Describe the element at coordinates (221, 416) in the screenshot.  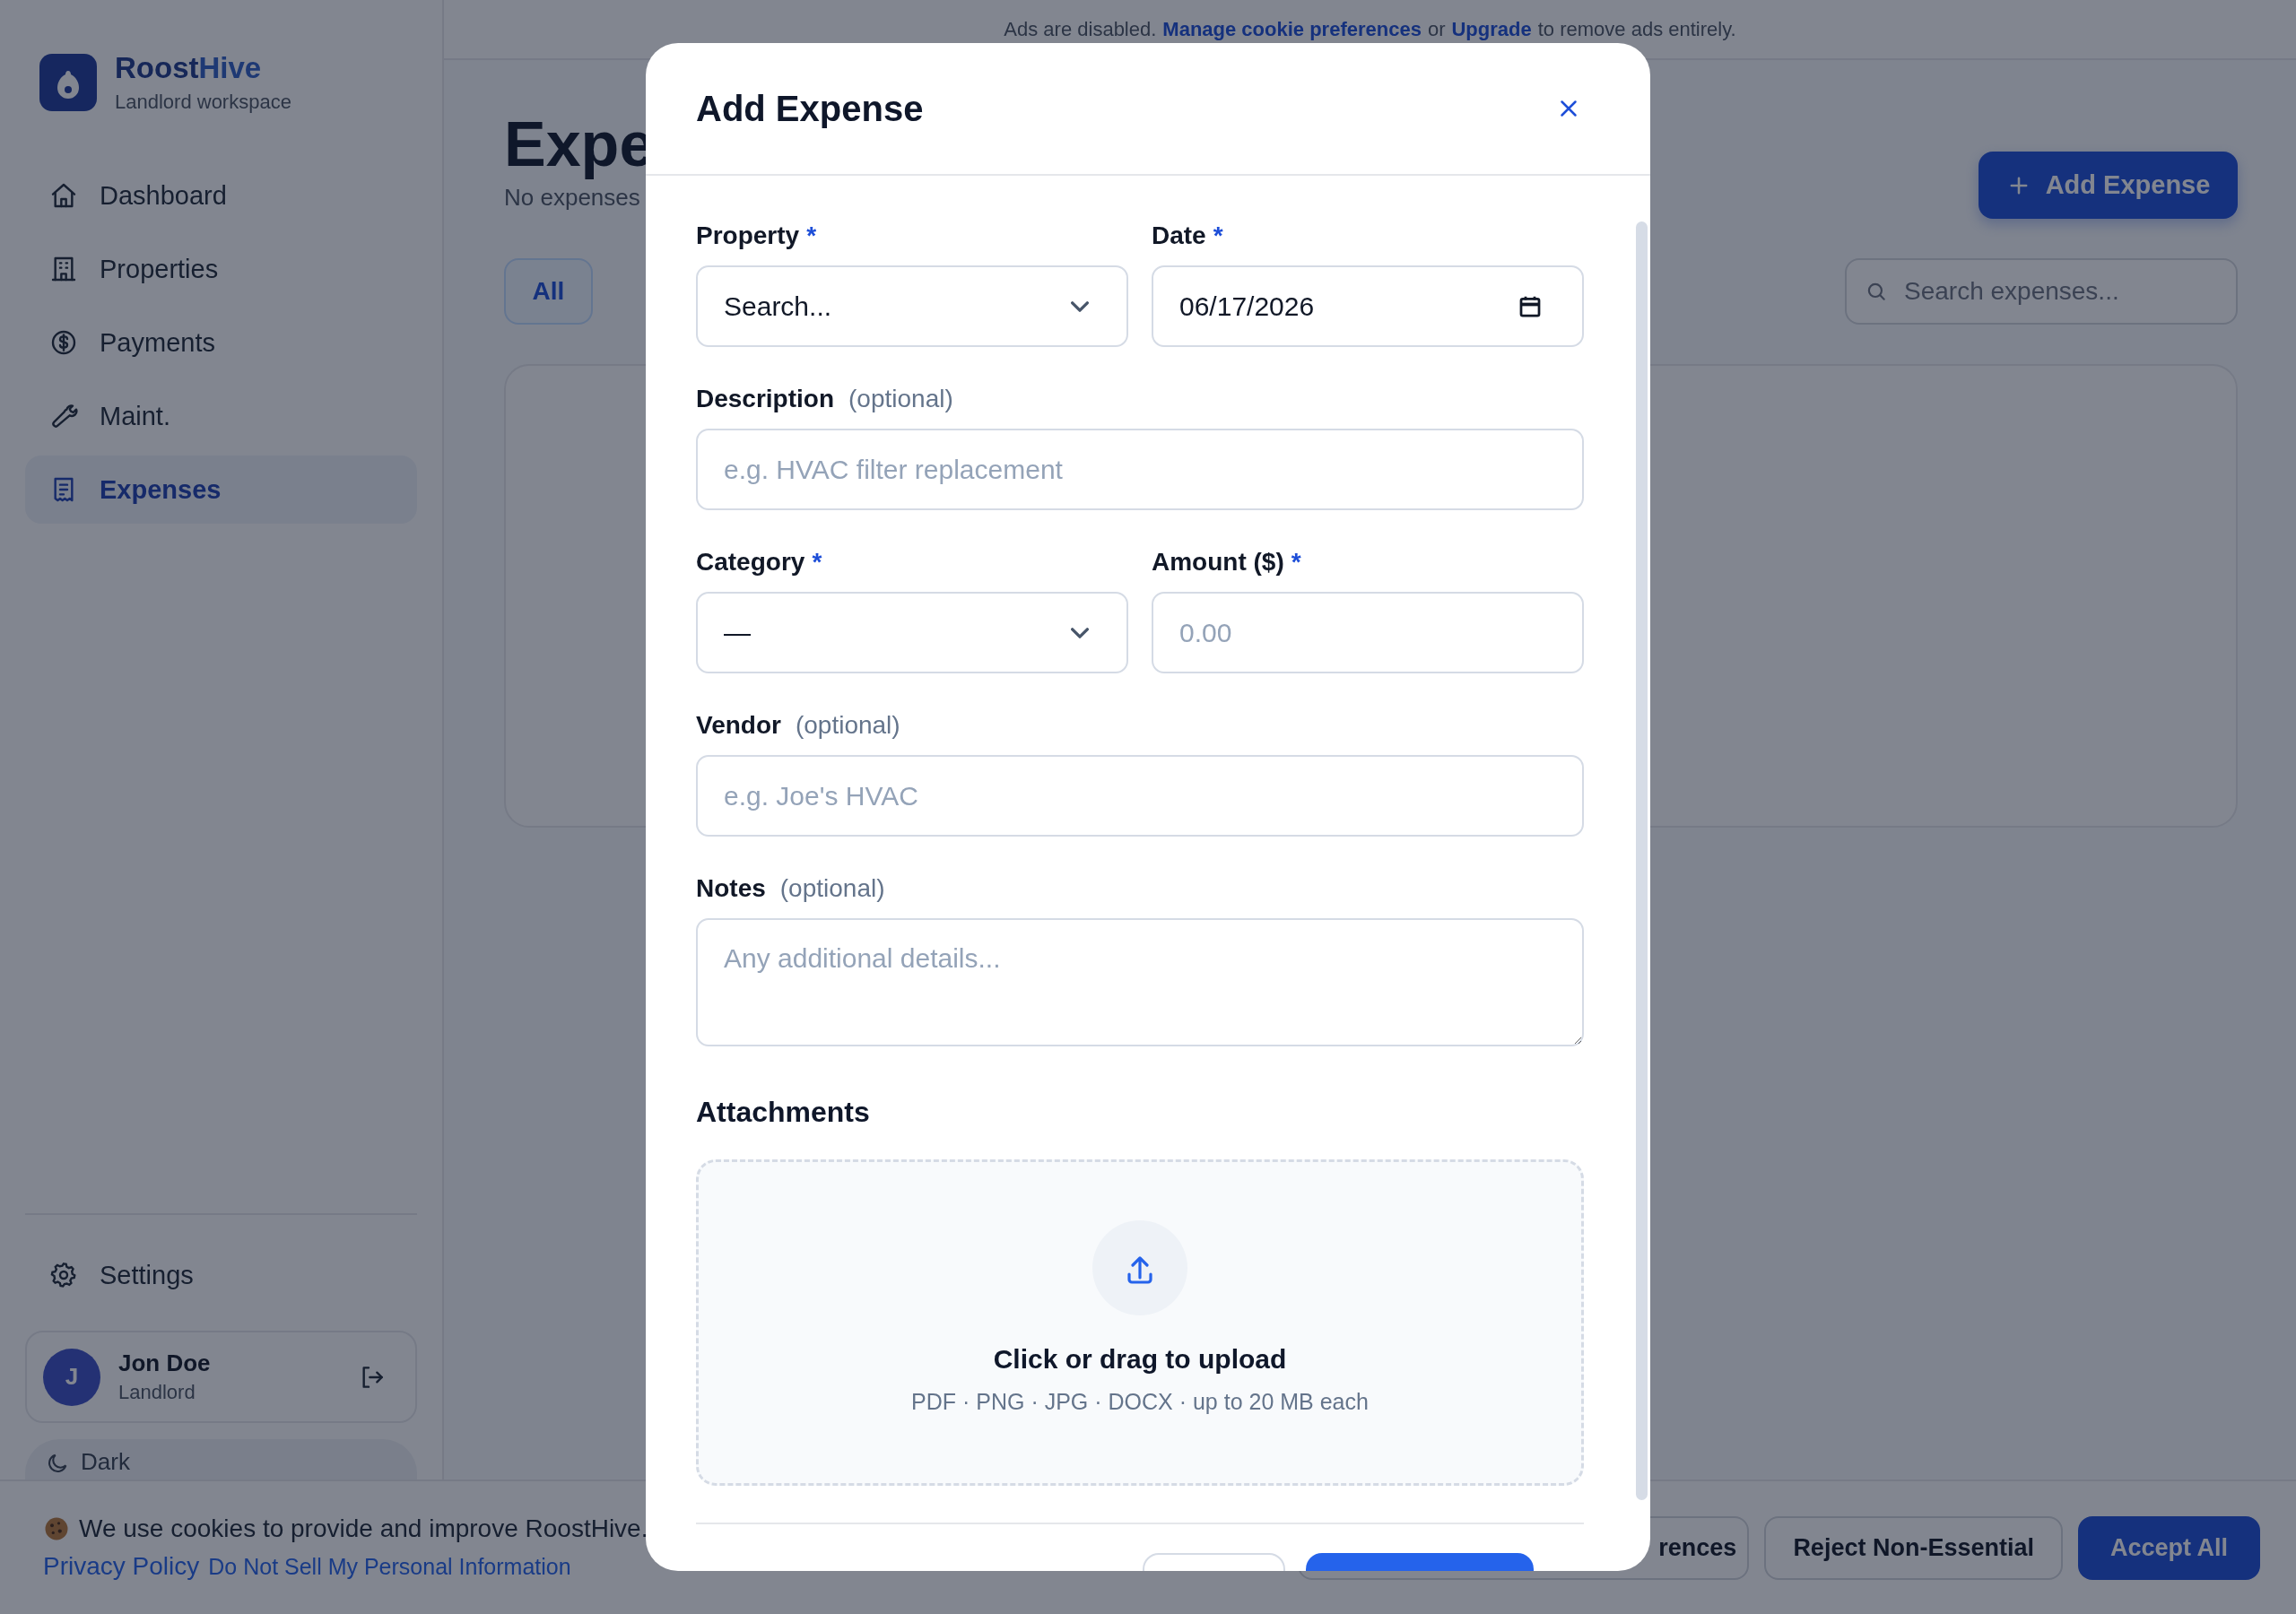
I see `nav-item: Maint.` at that location.